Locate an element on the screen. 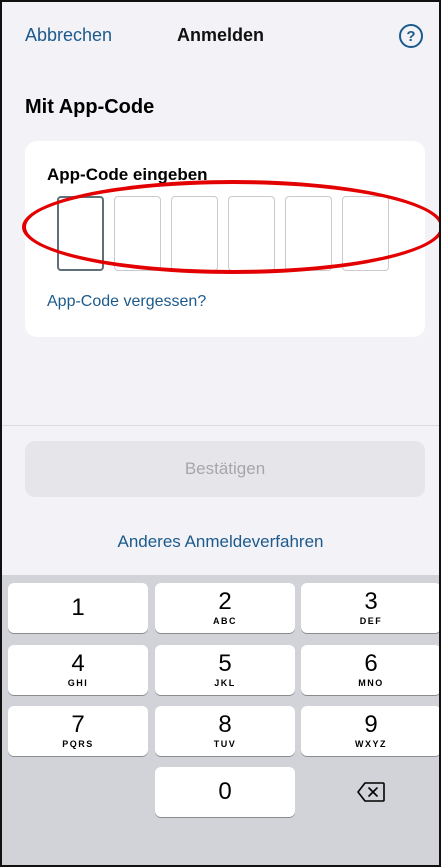  forgot-code-link: App-Code vergessen? is located at coordinates (126, 302).